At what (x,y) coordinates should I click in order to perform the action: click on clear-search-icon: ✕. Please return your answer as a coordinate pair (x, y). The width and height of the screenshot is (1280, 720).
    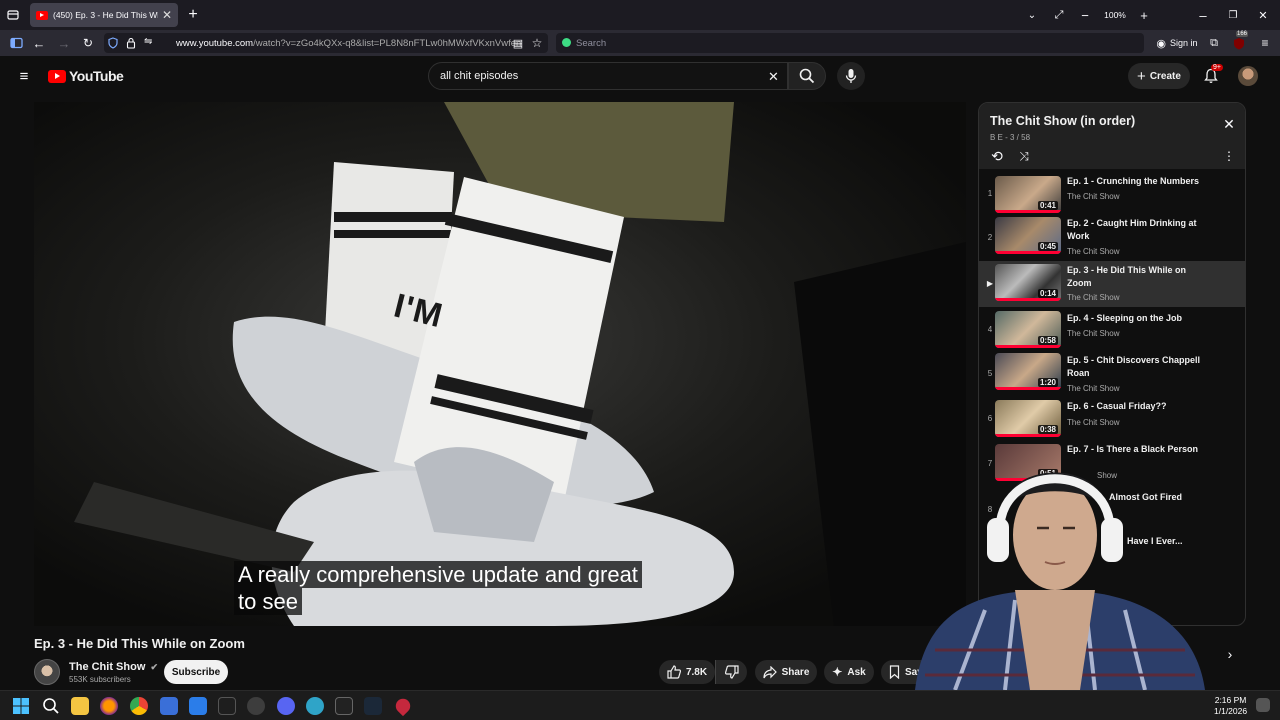
    Looking at the image, I should click on (773, 77).